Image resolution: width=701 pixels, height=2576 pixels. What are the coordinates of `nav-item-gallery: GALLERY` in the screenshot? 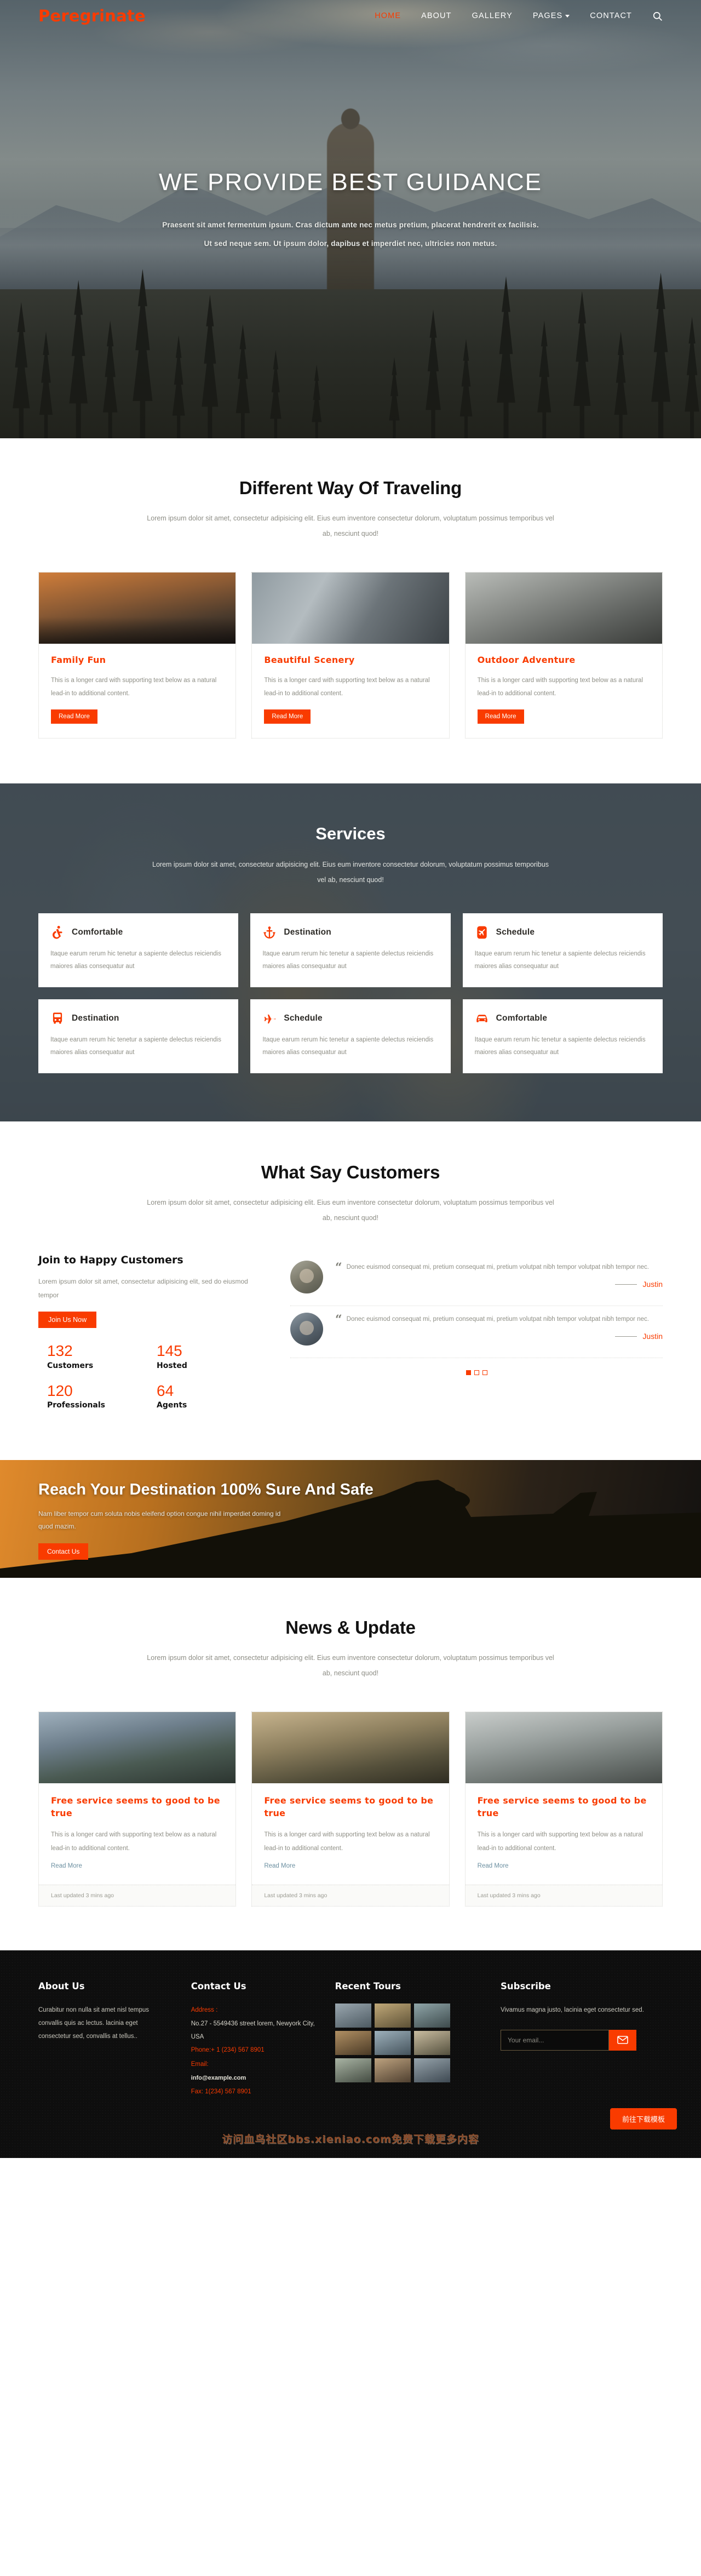 It's located at (492, 16).